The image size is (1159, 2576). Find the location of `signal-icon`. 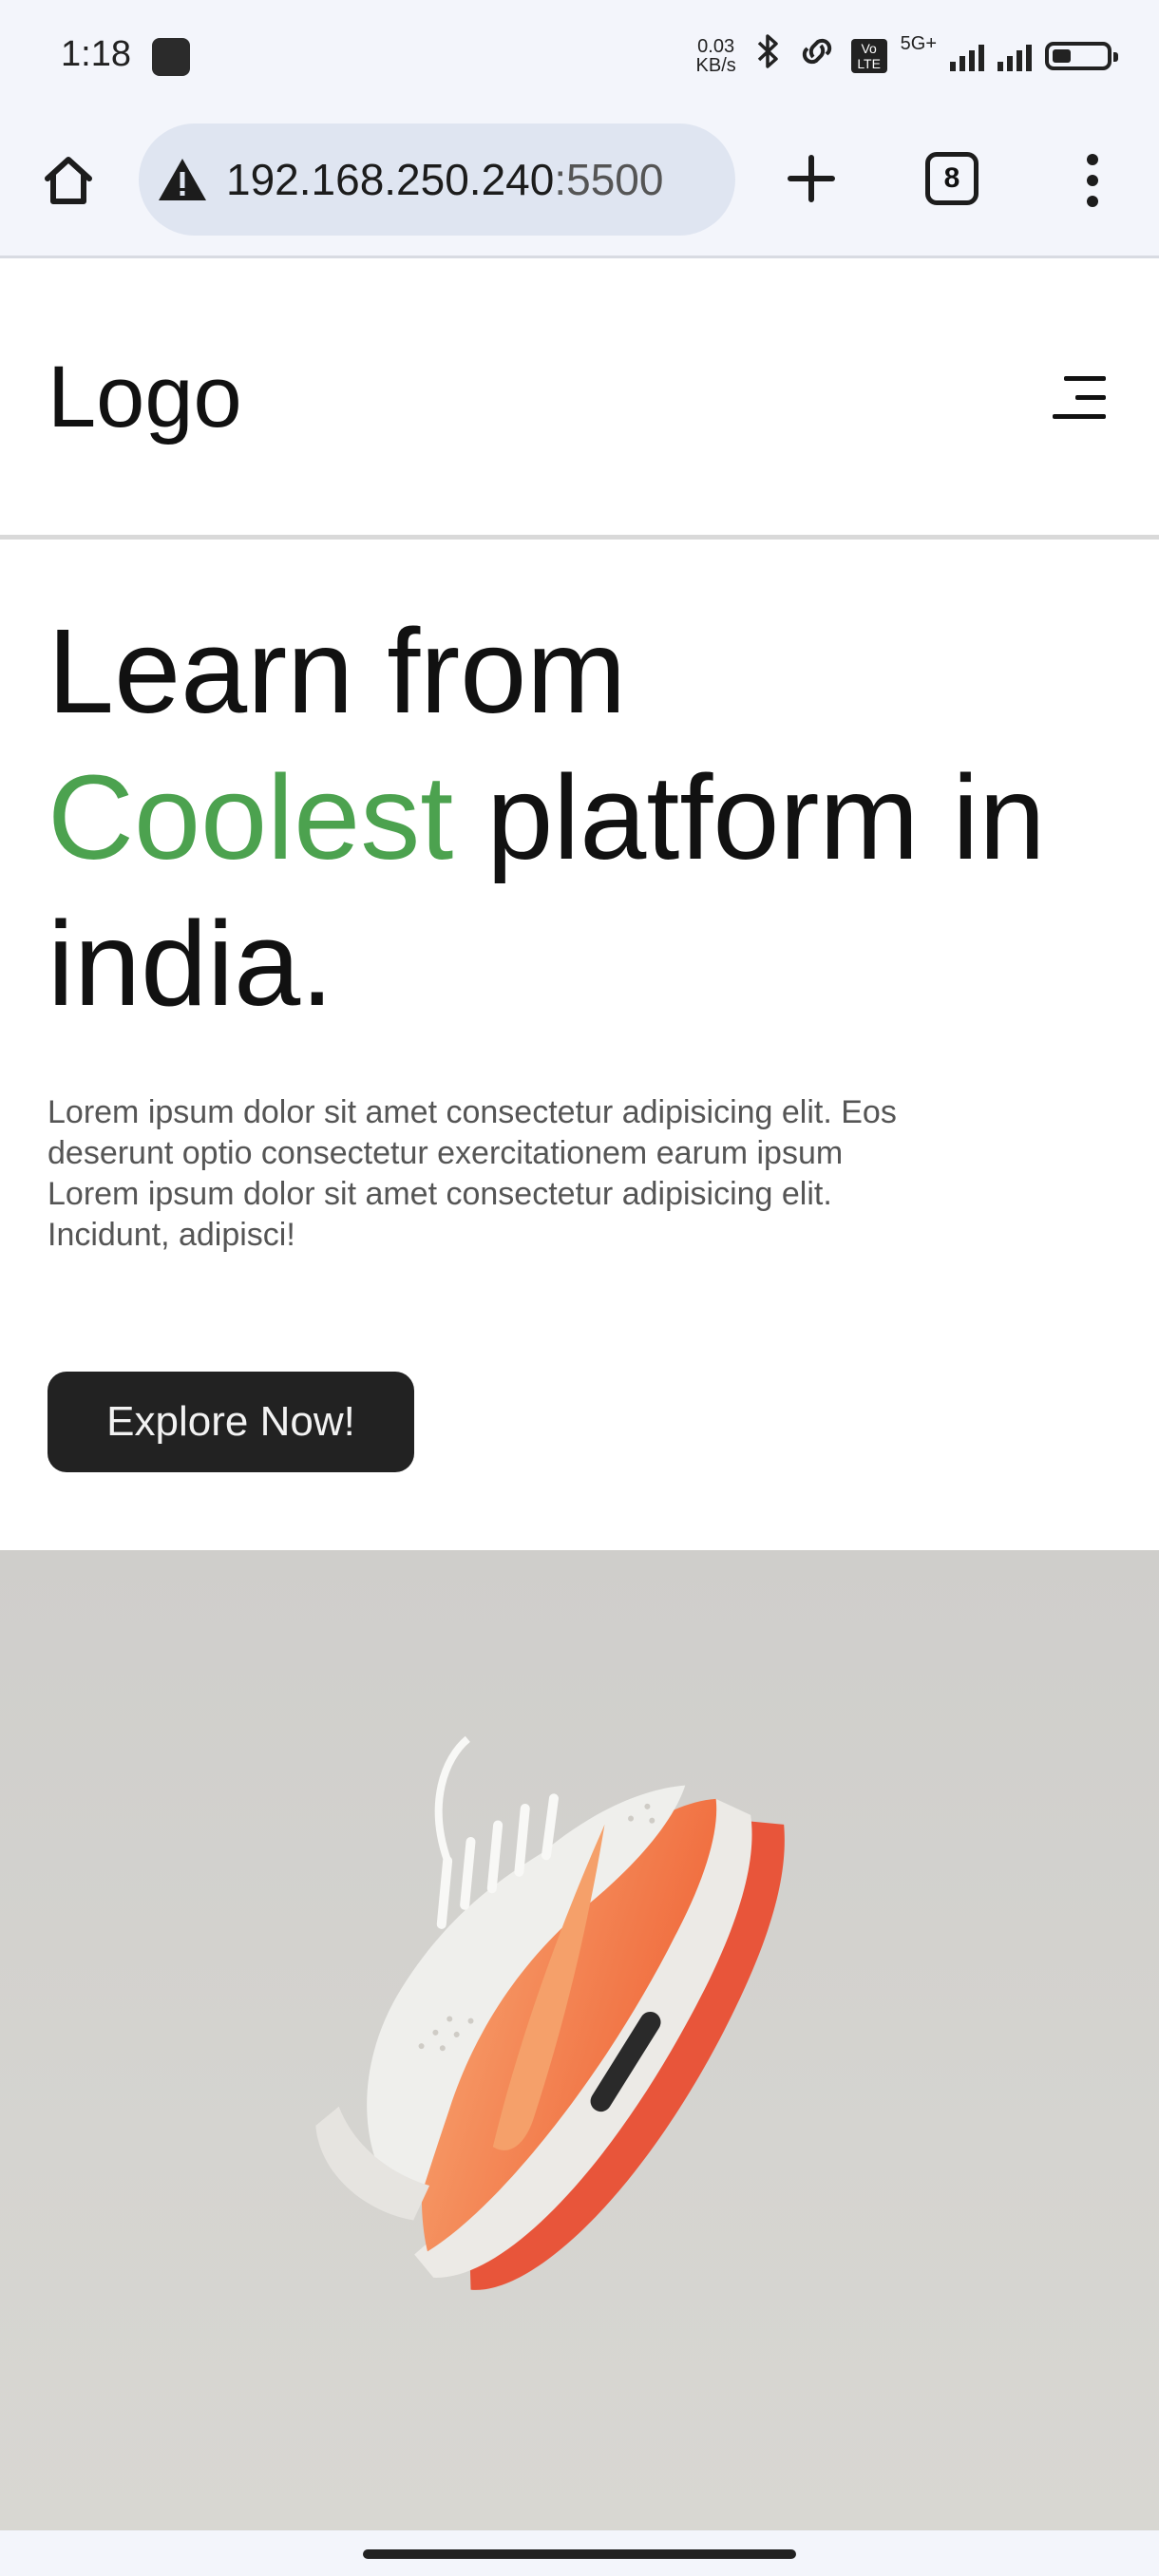

signal-icon is located at coordinates (967, 56).